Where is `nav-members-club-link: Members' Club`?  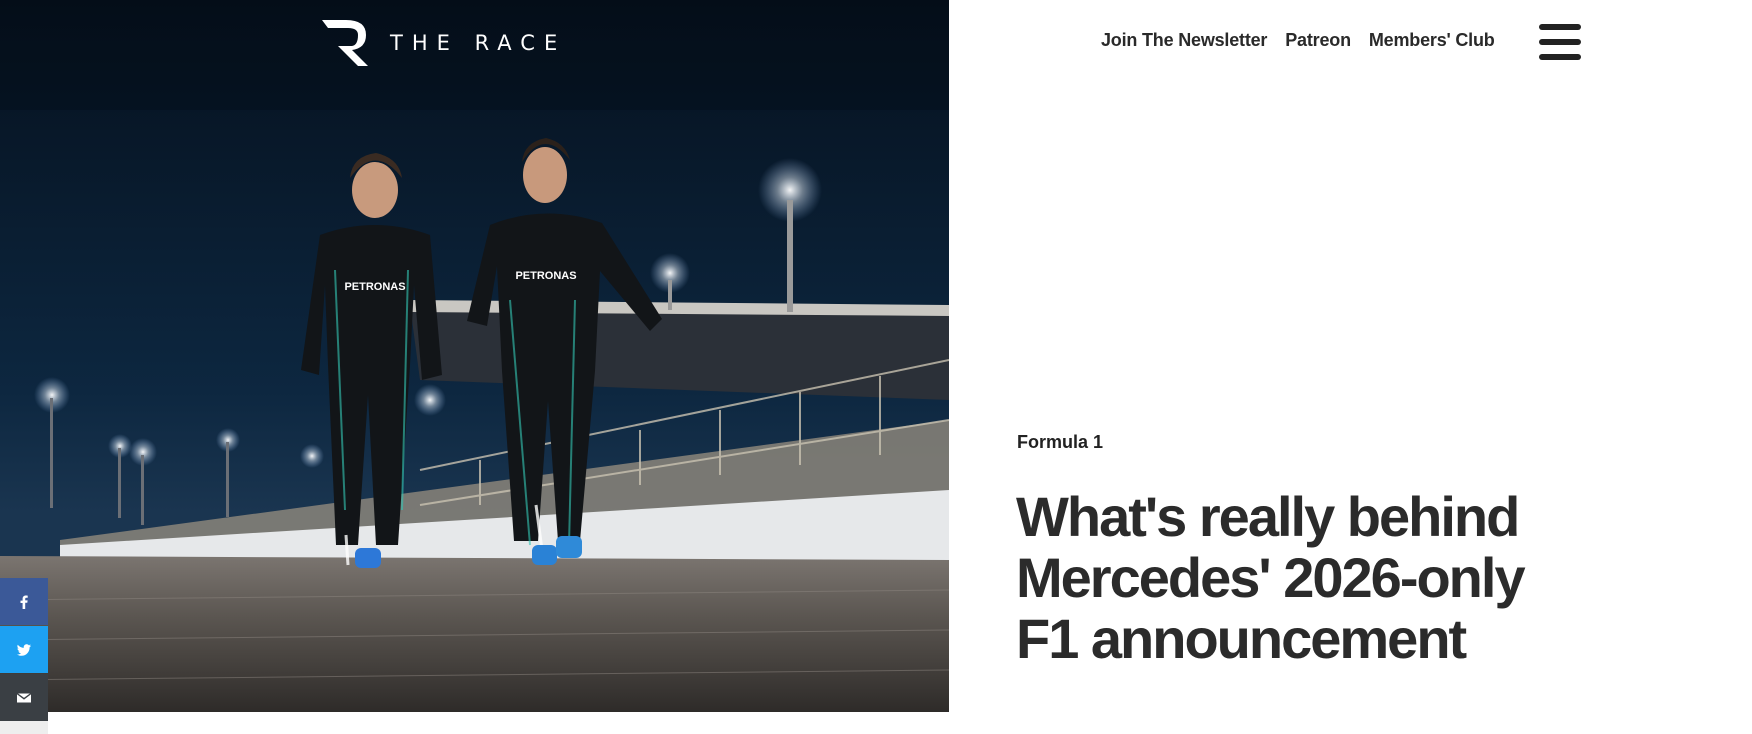 nav-members-club-link: Members' Club is located at coordinates (1432, 40).